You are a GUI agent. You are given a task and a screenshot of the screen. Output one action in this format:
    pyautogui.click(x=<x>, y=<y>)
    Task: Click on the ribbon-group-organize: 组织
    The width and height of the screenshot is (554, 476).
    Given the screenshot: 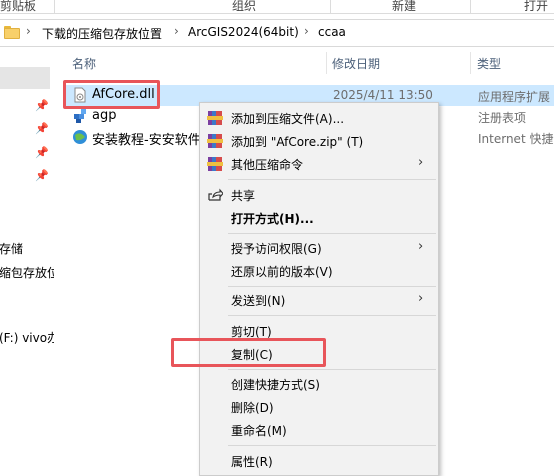 What is the action you would take?
    pyautogui.click(x=244, y=6)
    